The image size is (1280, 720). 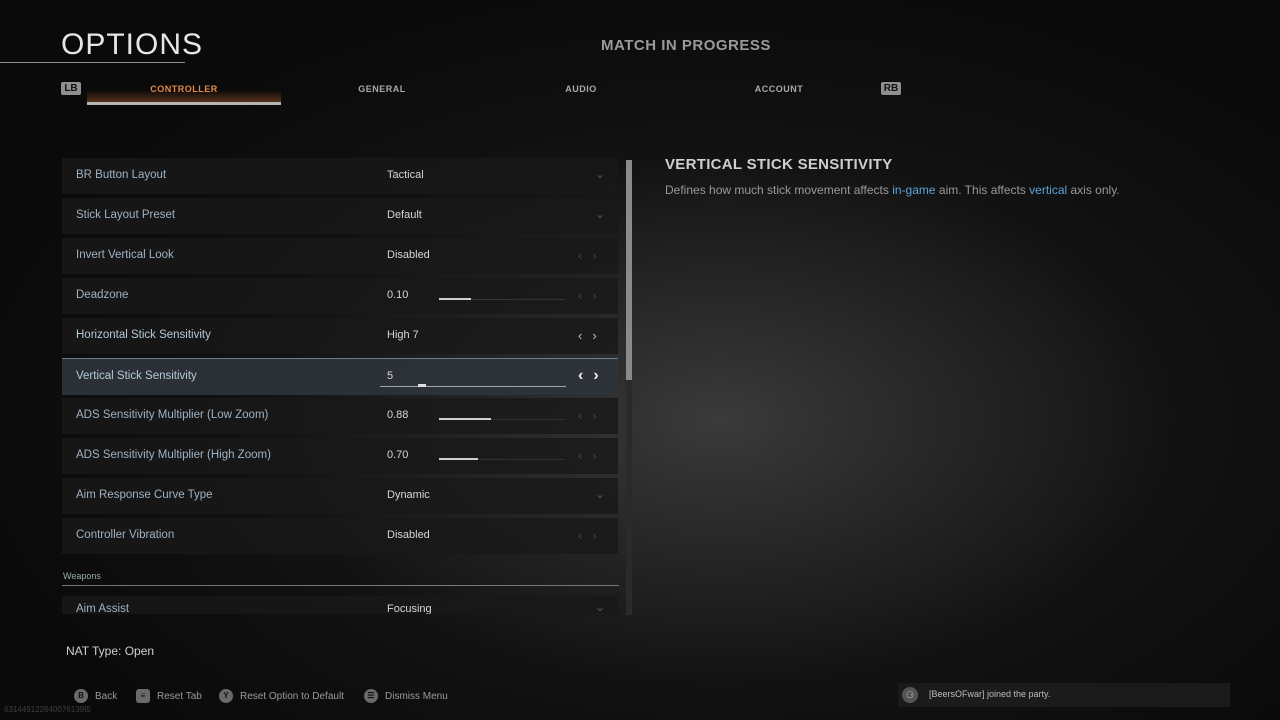 I want to click on description-text-part: axis only., so click(x=1093, y=190).